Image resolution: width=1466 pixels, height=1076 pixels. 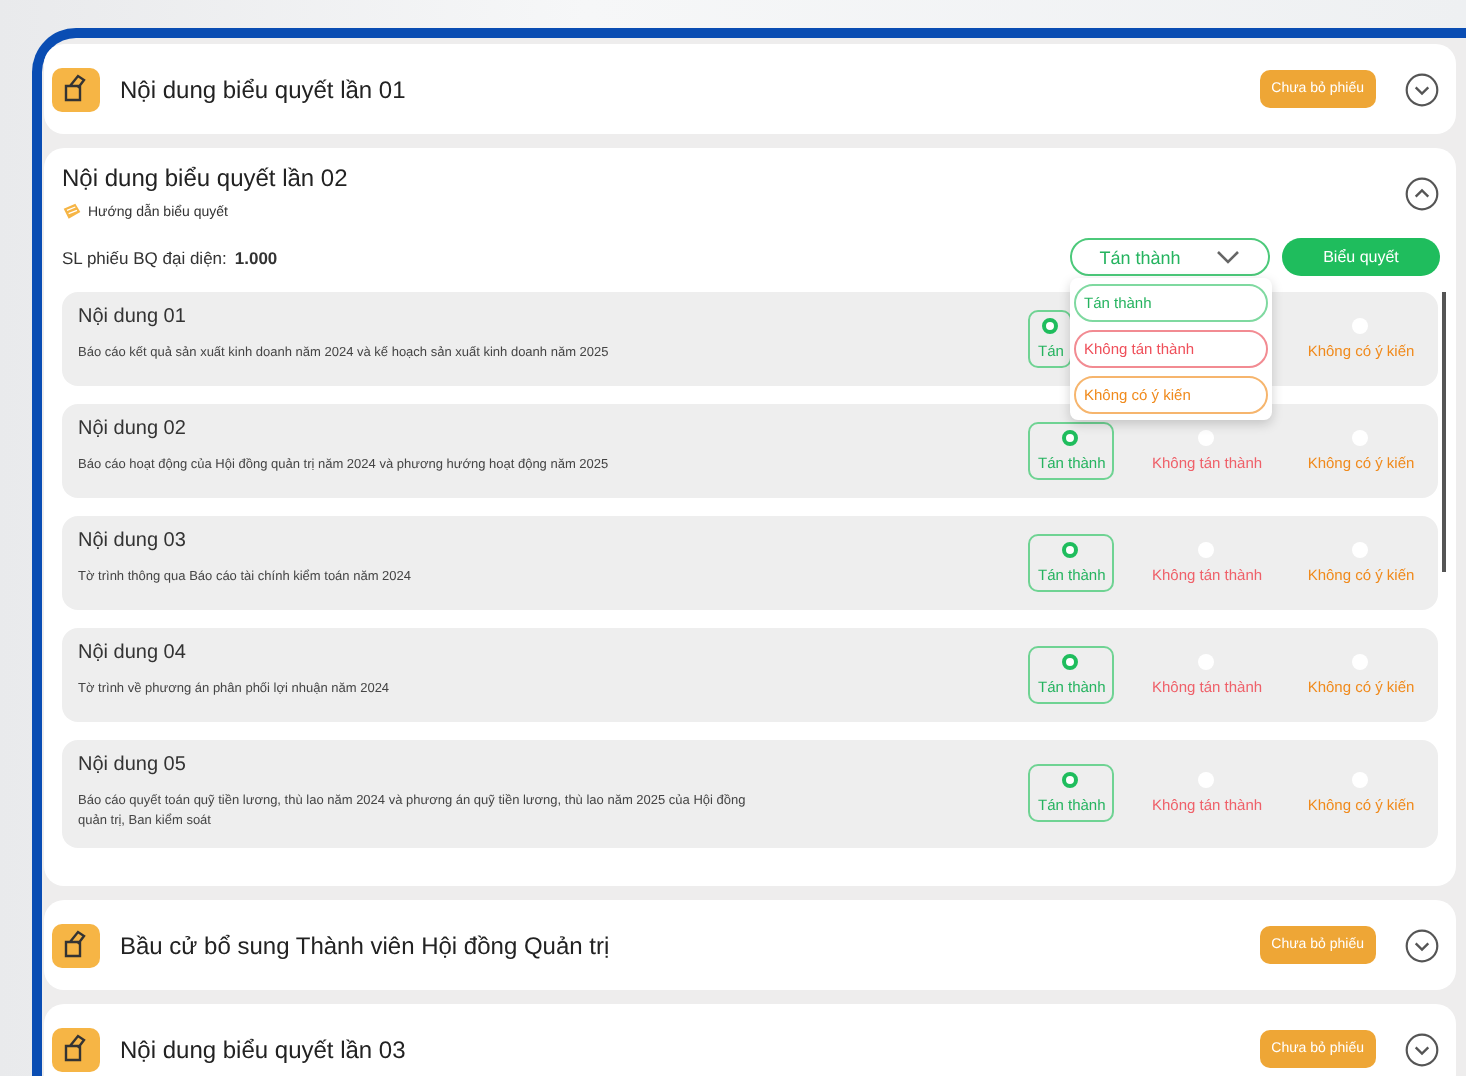 What do you see at coordinates (133, 653) in the screenshot?
I see `resolution-title: Nội dung 04` at bounding box center [133, 653].